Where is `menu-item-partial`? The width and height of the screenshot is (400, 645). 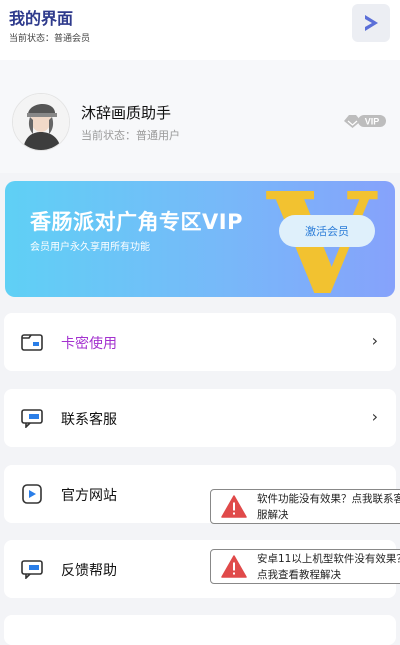
menu-item-partial is located at coordinates (200, 630).